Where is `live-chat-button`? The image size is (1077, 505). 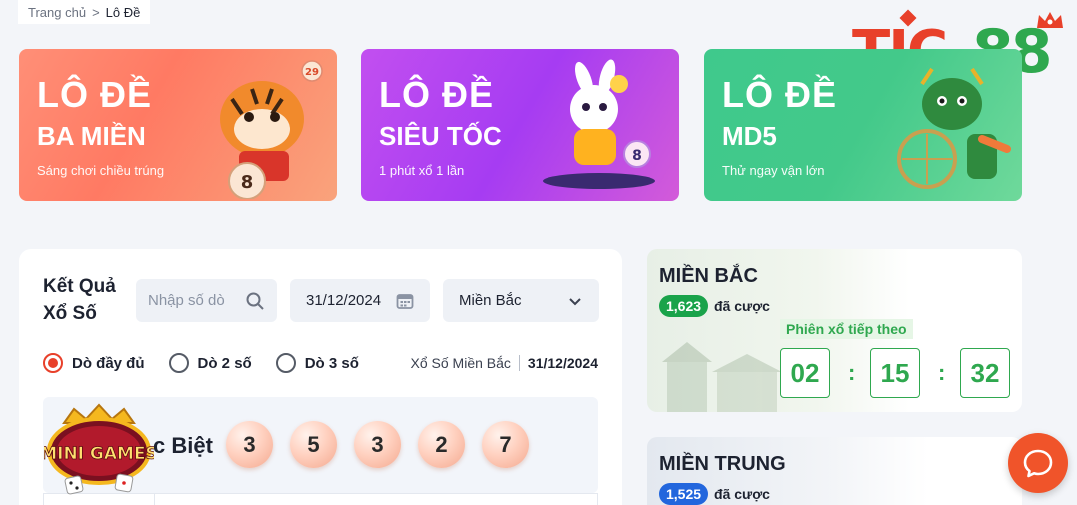 live-chat-button is located at coordinates (1038, 463).